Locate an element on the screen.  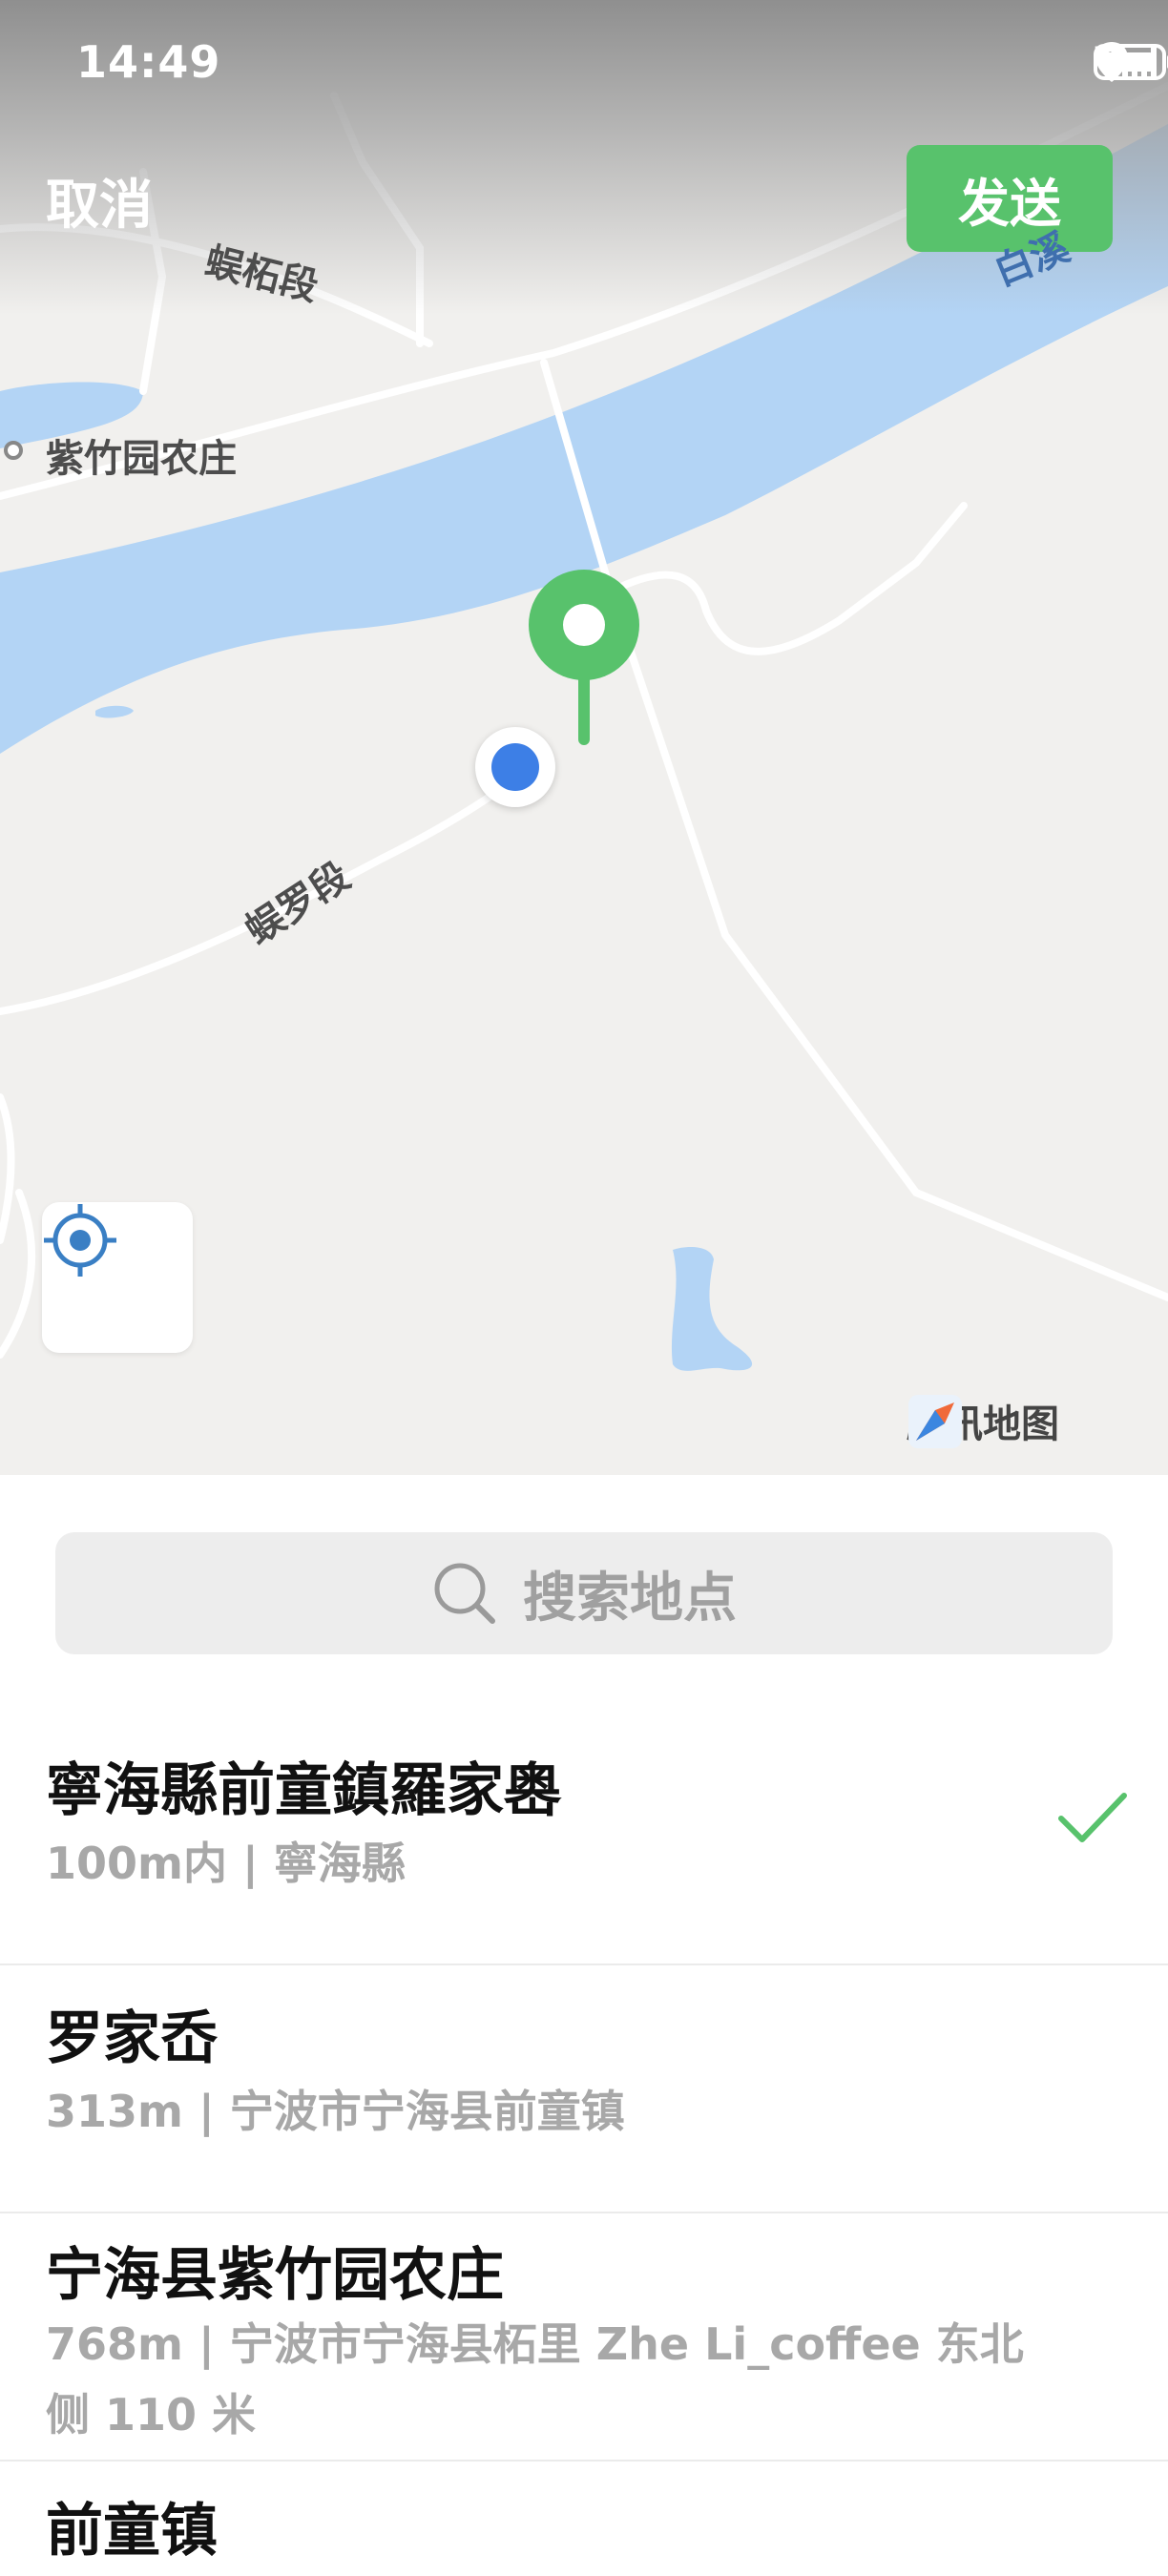
crosshair-icon is located at coordinates (80, 1240).